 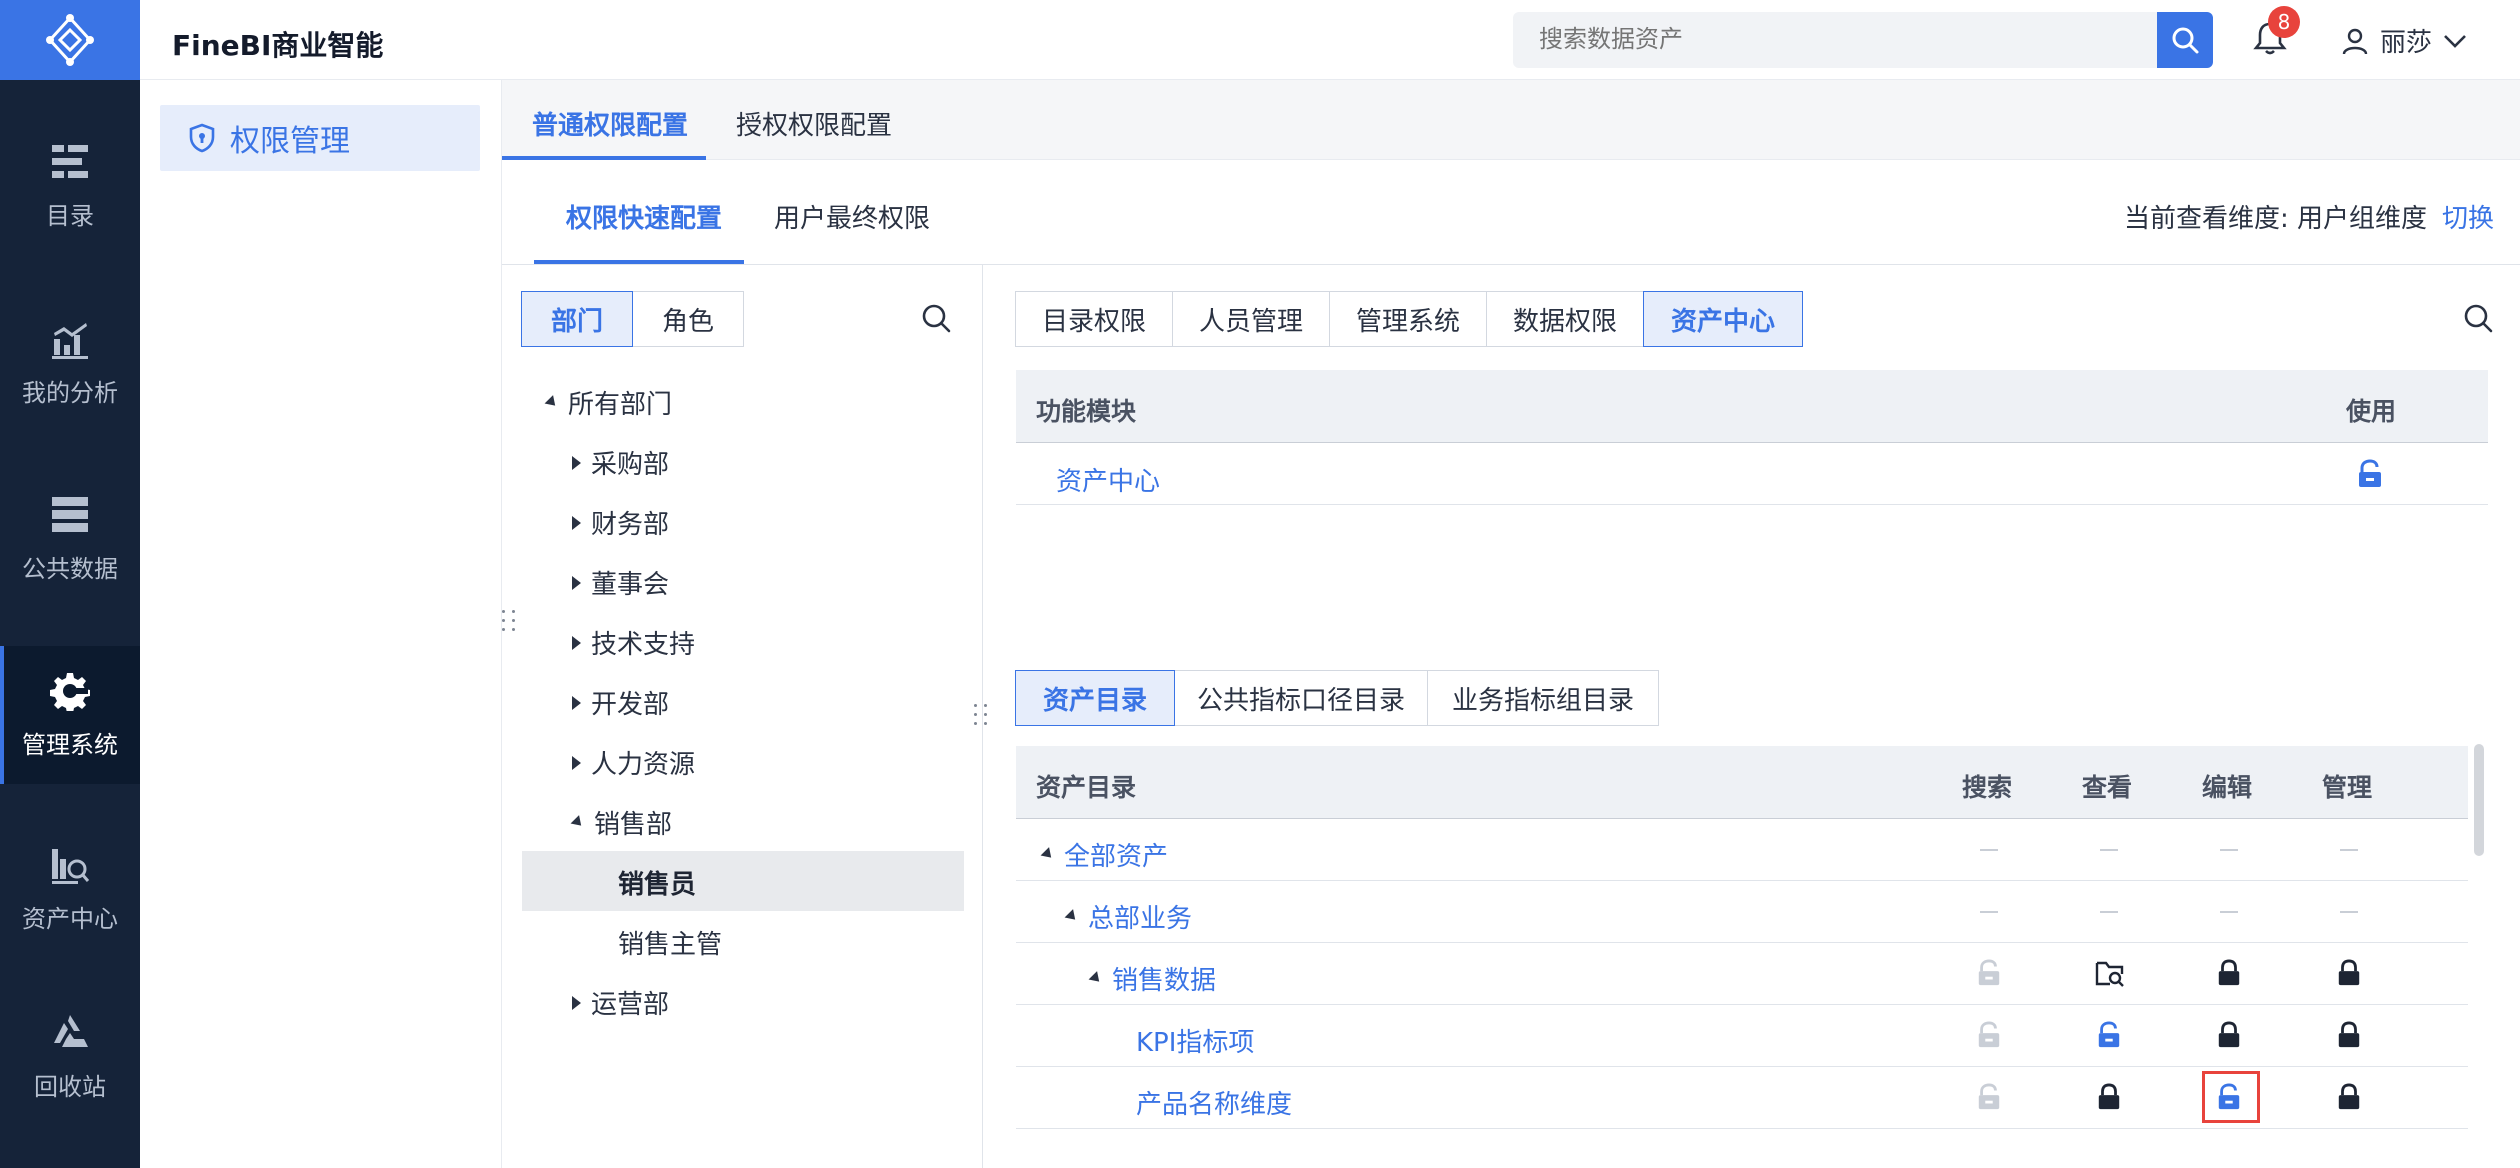 I want to click on switch-dimension-link: 切换, so click(x=2468, y=216).